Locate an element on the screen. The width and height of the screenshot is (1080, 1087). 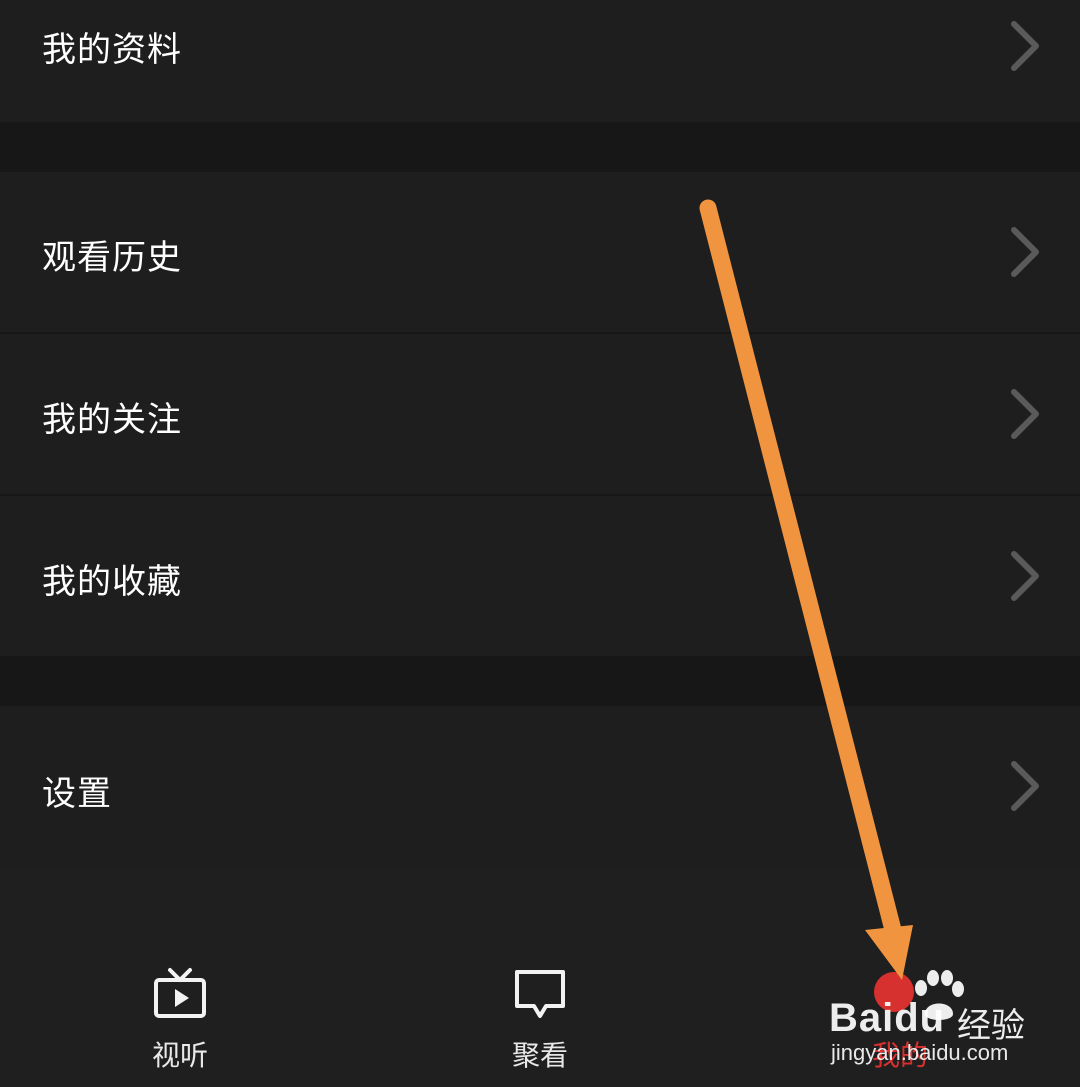
tab-shiting: 视听 is located at coordinates (180, 1021).